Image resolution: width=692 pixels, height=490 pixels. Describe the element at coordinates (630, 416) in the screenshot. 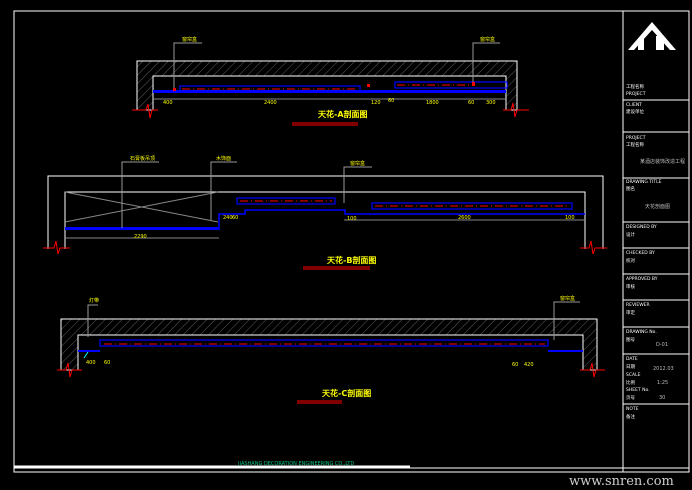

I see `tb-row-value: 备注` at that location.